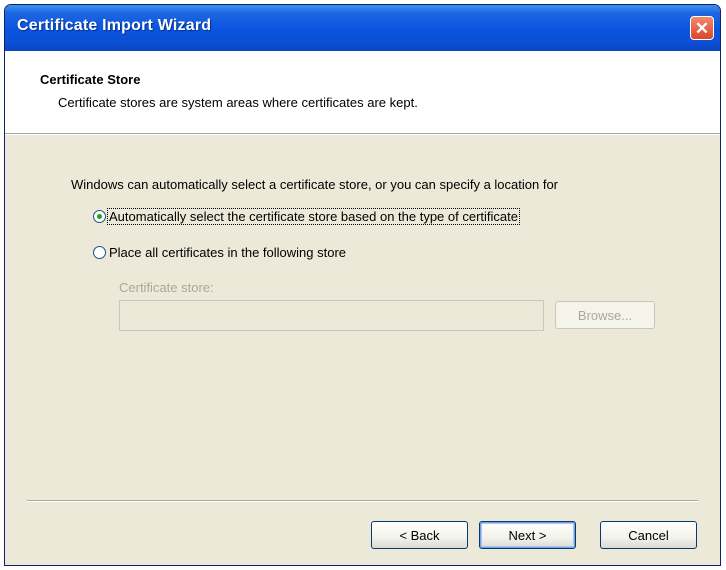 This screenshot has height=570, width=726. What do you see at coordinates (90, 79) in the screenshot?
I see `header-title: Certificate Store` at bounding box center [90, 79].